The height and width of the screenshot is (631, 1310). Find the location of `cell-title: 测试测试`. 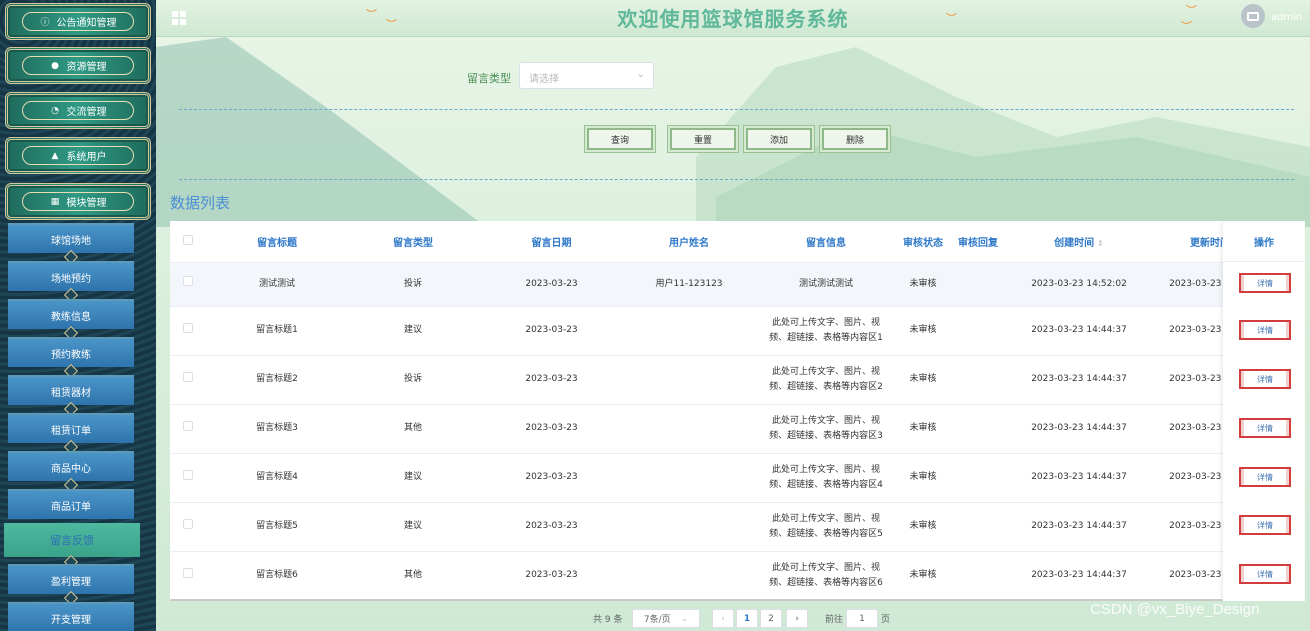

cell-title: 测试测试 is located at coordinates (277, 284).